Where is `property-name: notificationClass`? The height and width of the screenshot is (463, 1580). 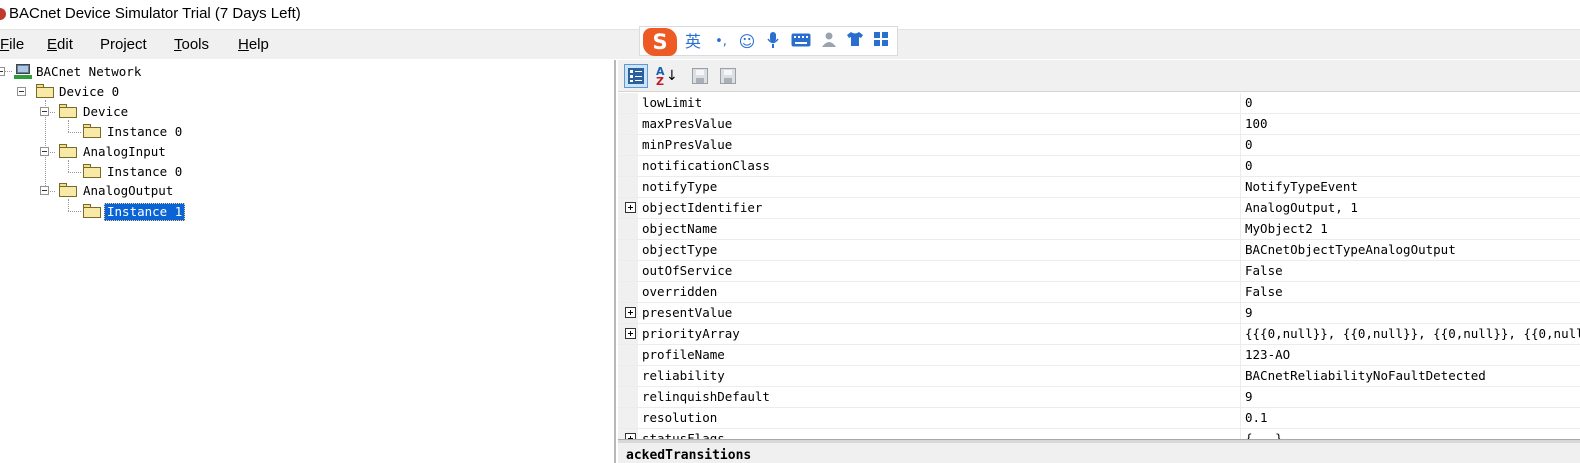
property-name: notificationClass is located at coordinates (706, 165).